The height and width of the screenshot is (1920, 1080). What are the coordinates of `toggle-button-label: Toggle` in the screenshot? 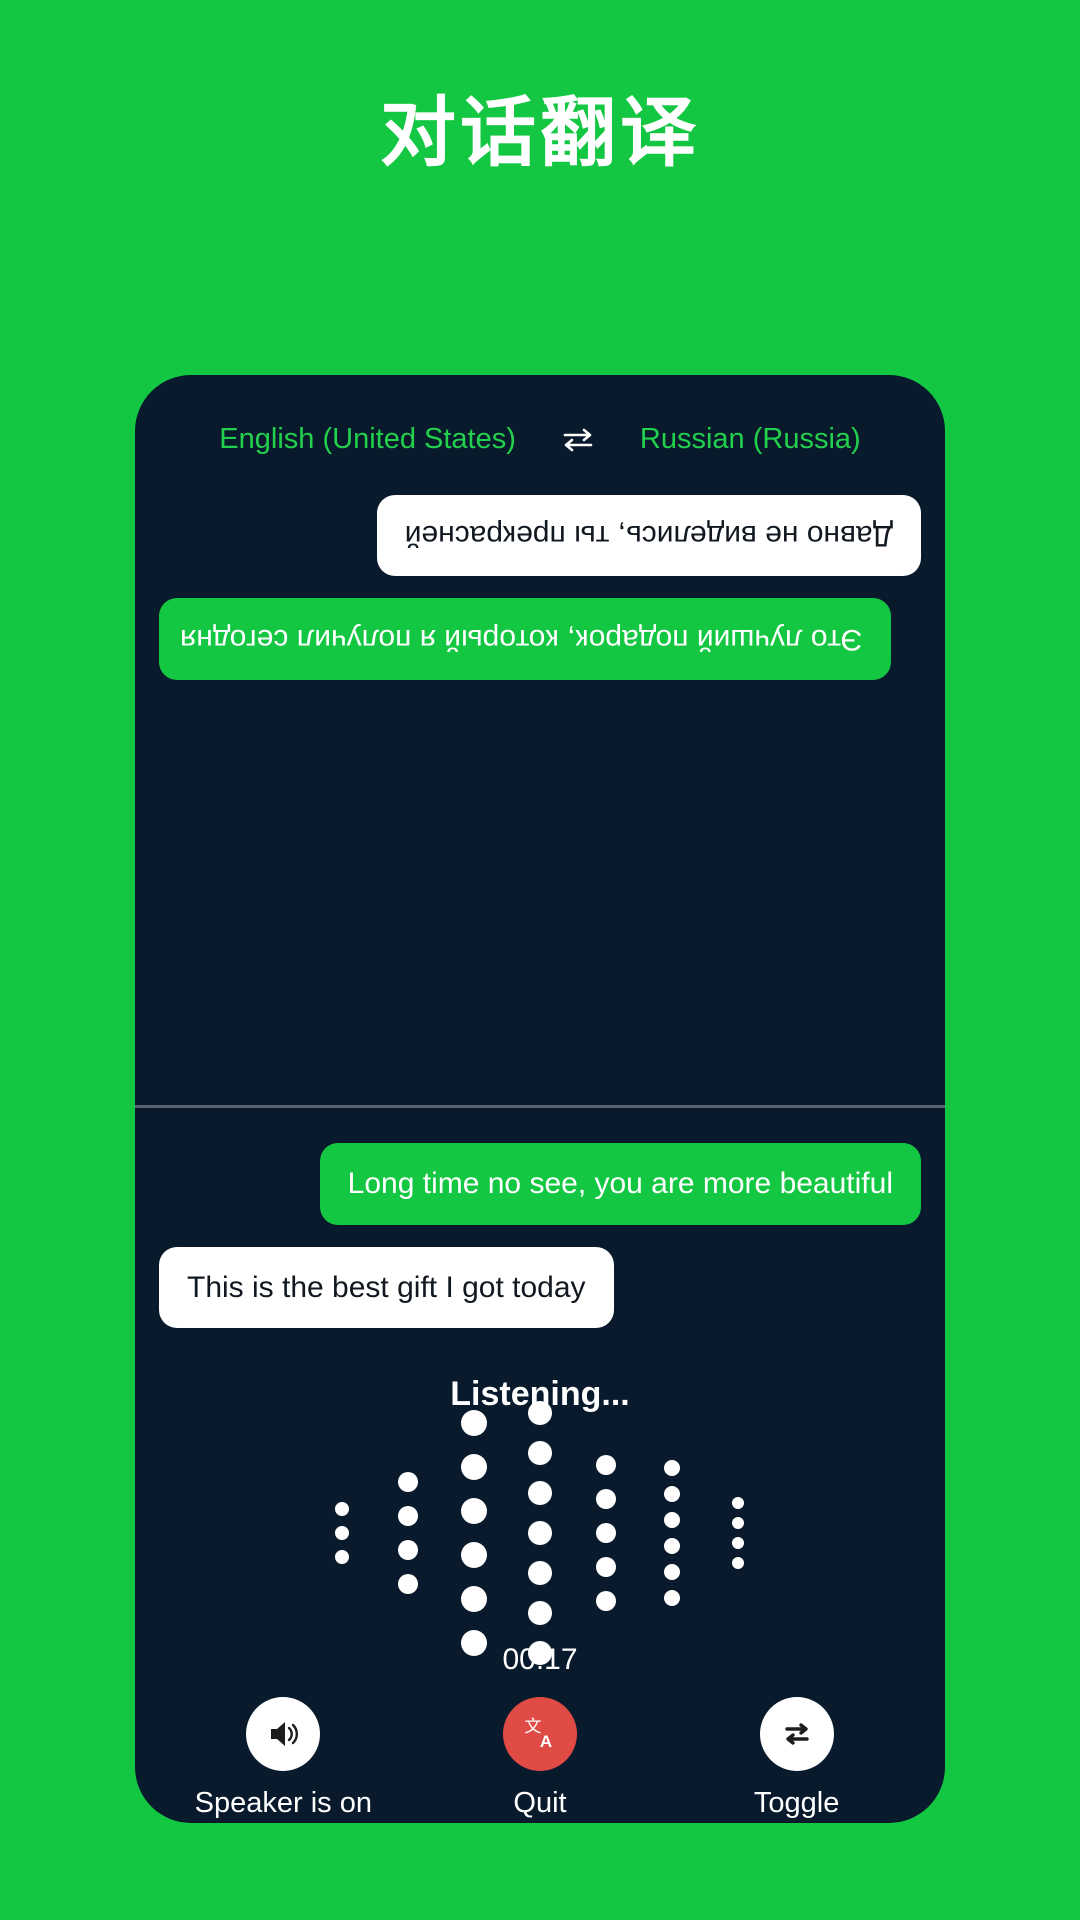 It's located at (796, 1803).